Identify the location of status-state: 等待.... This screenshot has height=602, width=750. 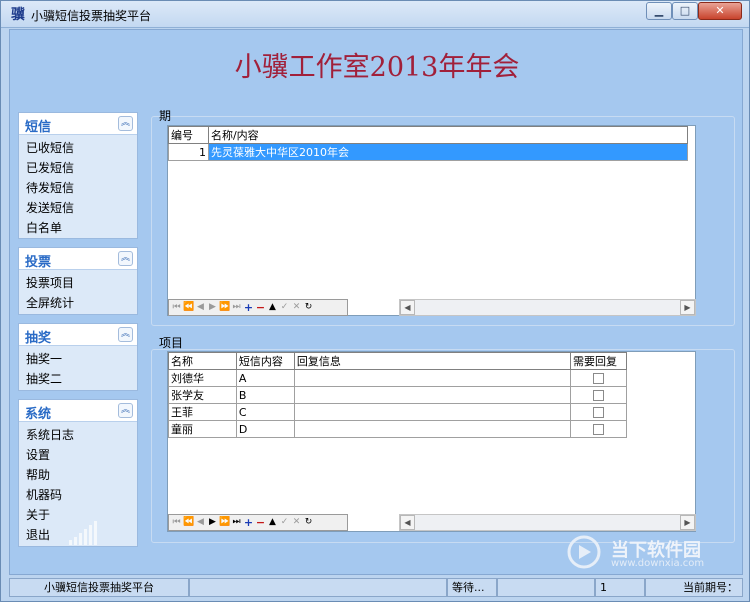
(472, 587).